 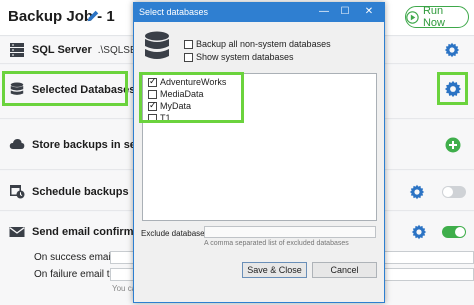 I want to click on backup-all-option: Backup all non-system databases, so click(x=257, y=44).